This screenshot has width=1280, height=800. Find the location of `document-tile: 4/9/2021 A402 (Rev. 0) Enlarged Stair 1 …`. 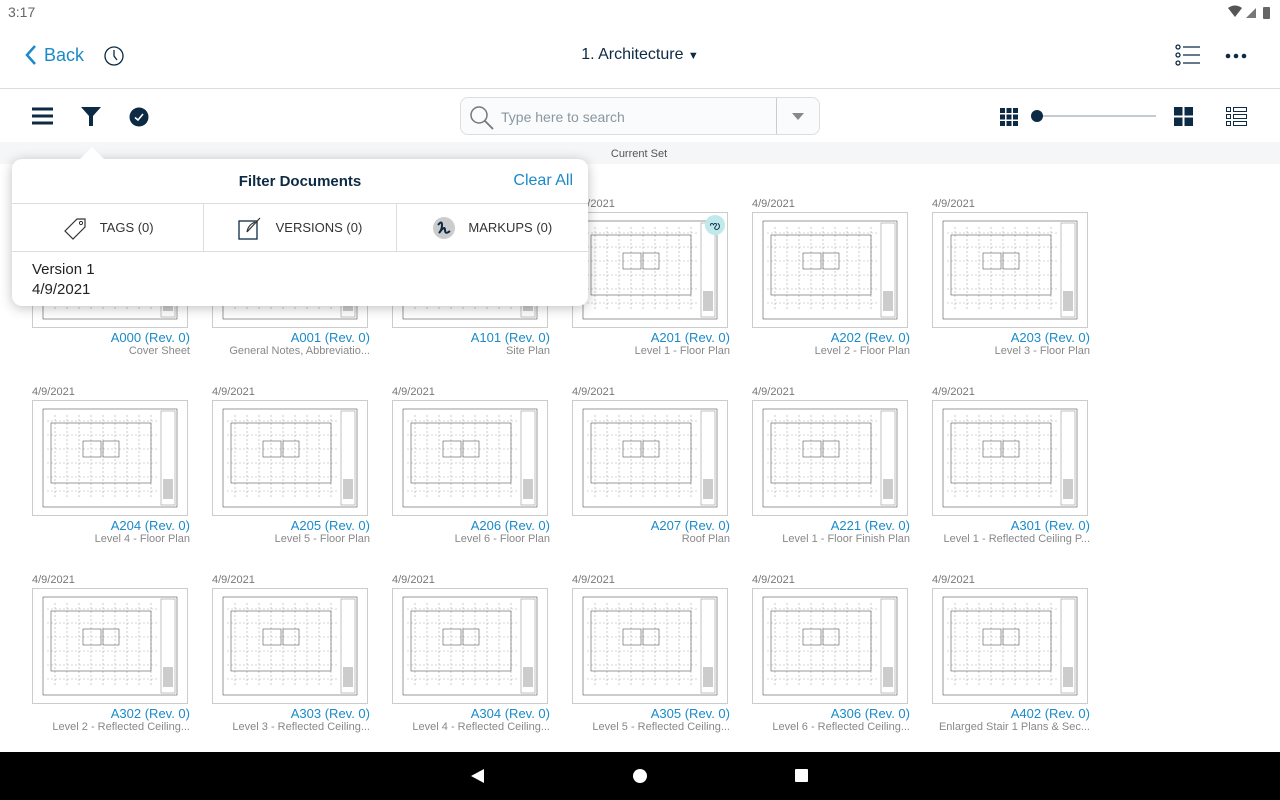

document-tile: 4/9/2021 A402 (Rev. 0) Enlarged Stair 1 … is located at coordinates (1012, 653).